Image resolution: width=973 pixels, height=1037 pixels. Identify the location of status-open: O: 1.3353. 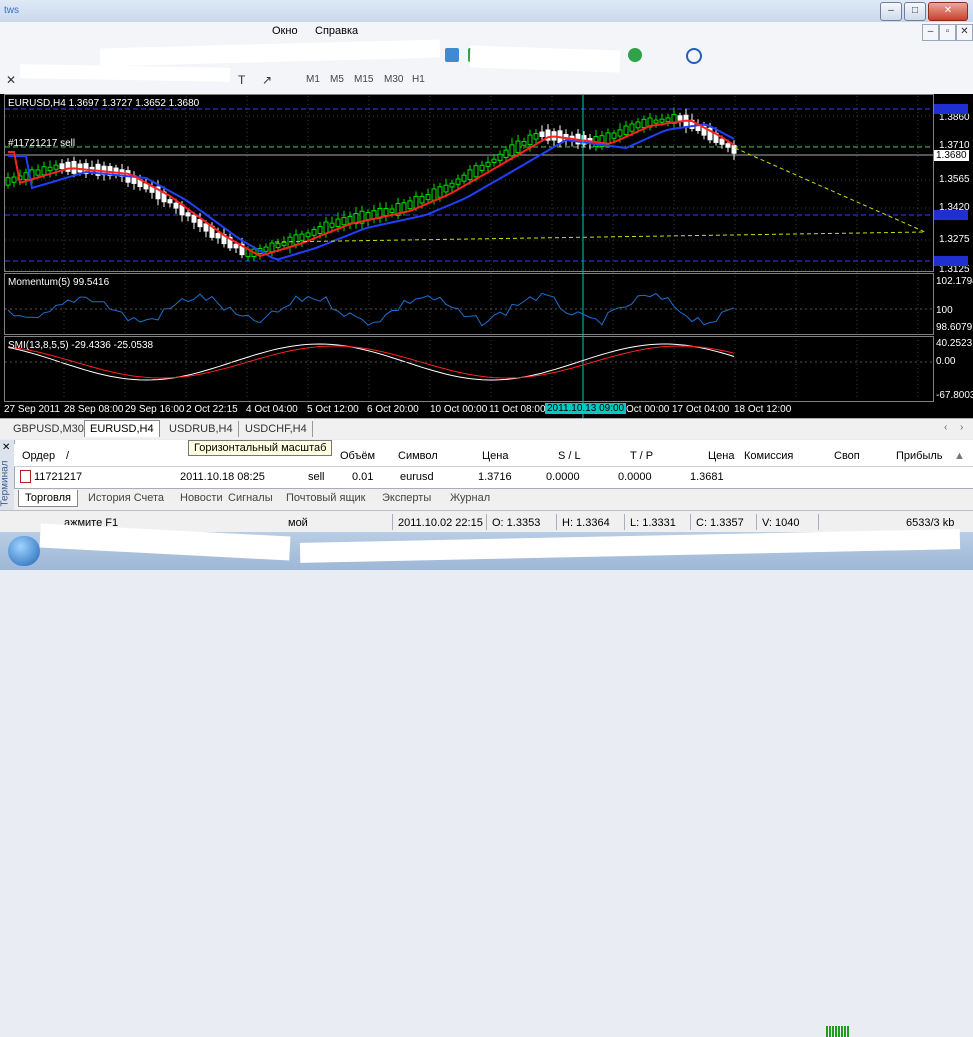
(516, 523).